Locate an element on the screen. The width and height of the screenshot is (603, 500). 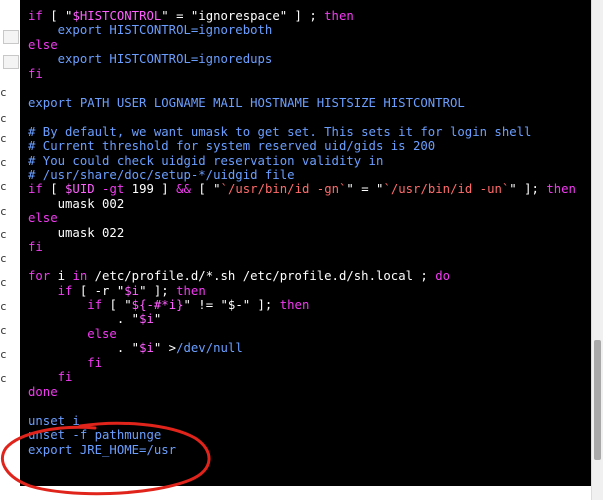
code-token: && is located at coordinates (183, 189).